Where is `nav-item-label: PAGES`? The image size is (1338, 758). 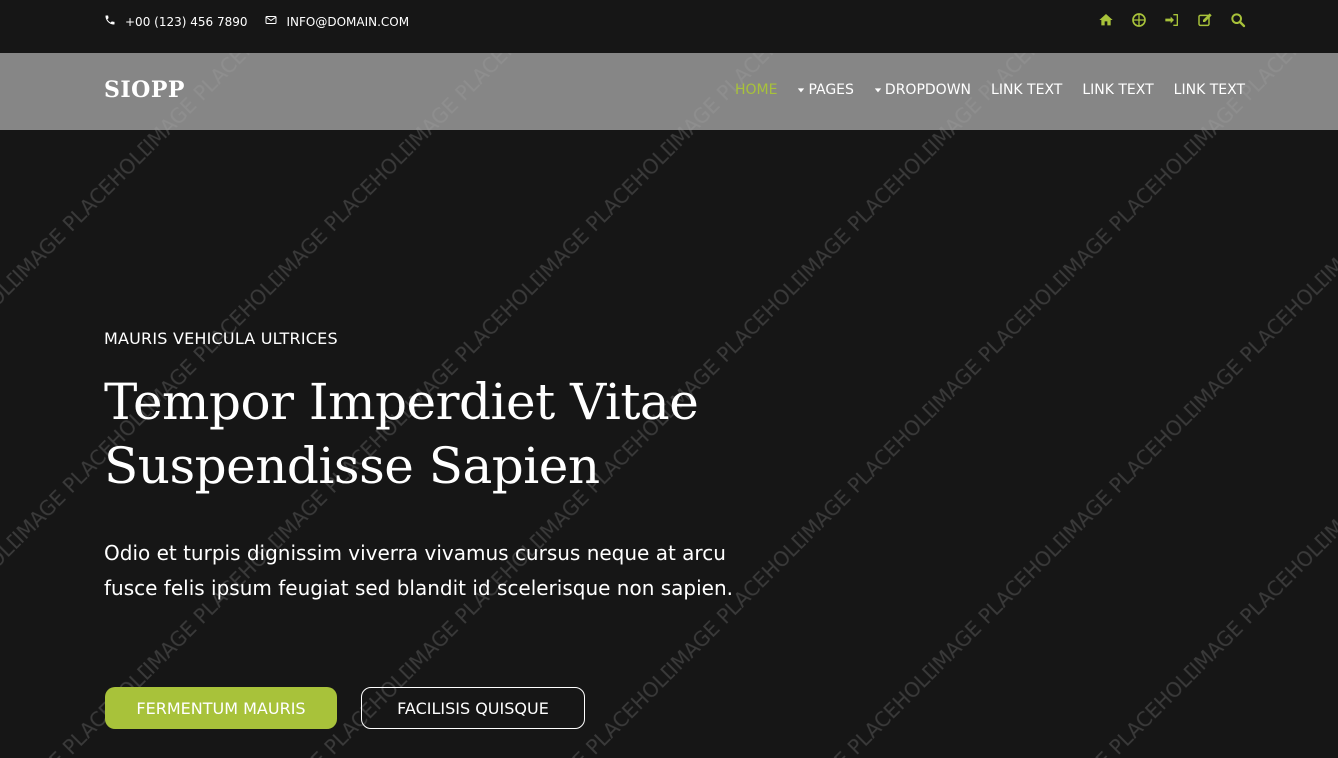
nav-item-label: PAGES is located at coordinates (831, 90).